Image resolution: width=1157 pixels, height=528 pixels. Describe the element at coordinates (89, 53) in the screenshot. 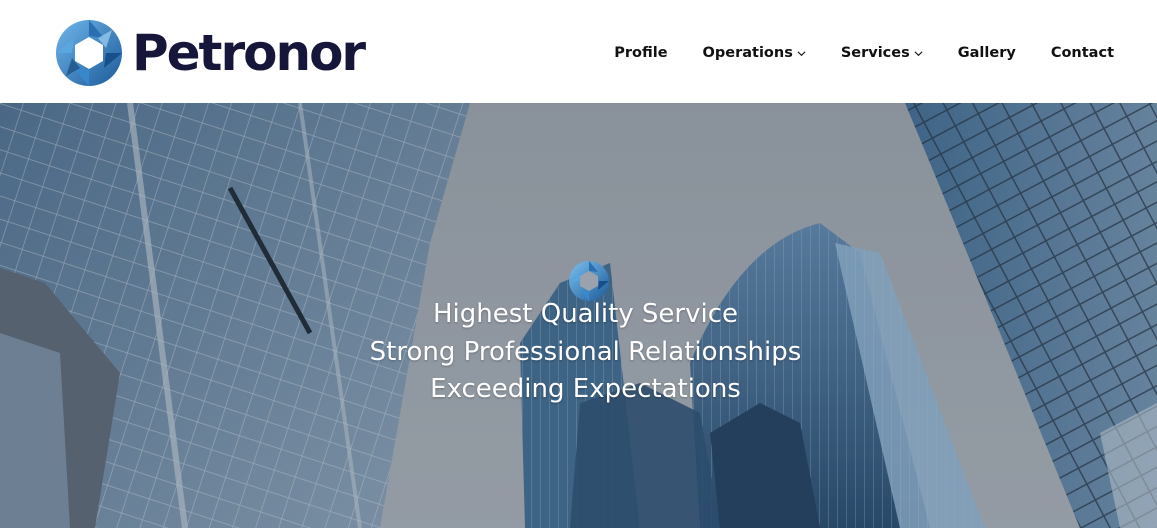

I see `aperture-ring-icon` at that location.